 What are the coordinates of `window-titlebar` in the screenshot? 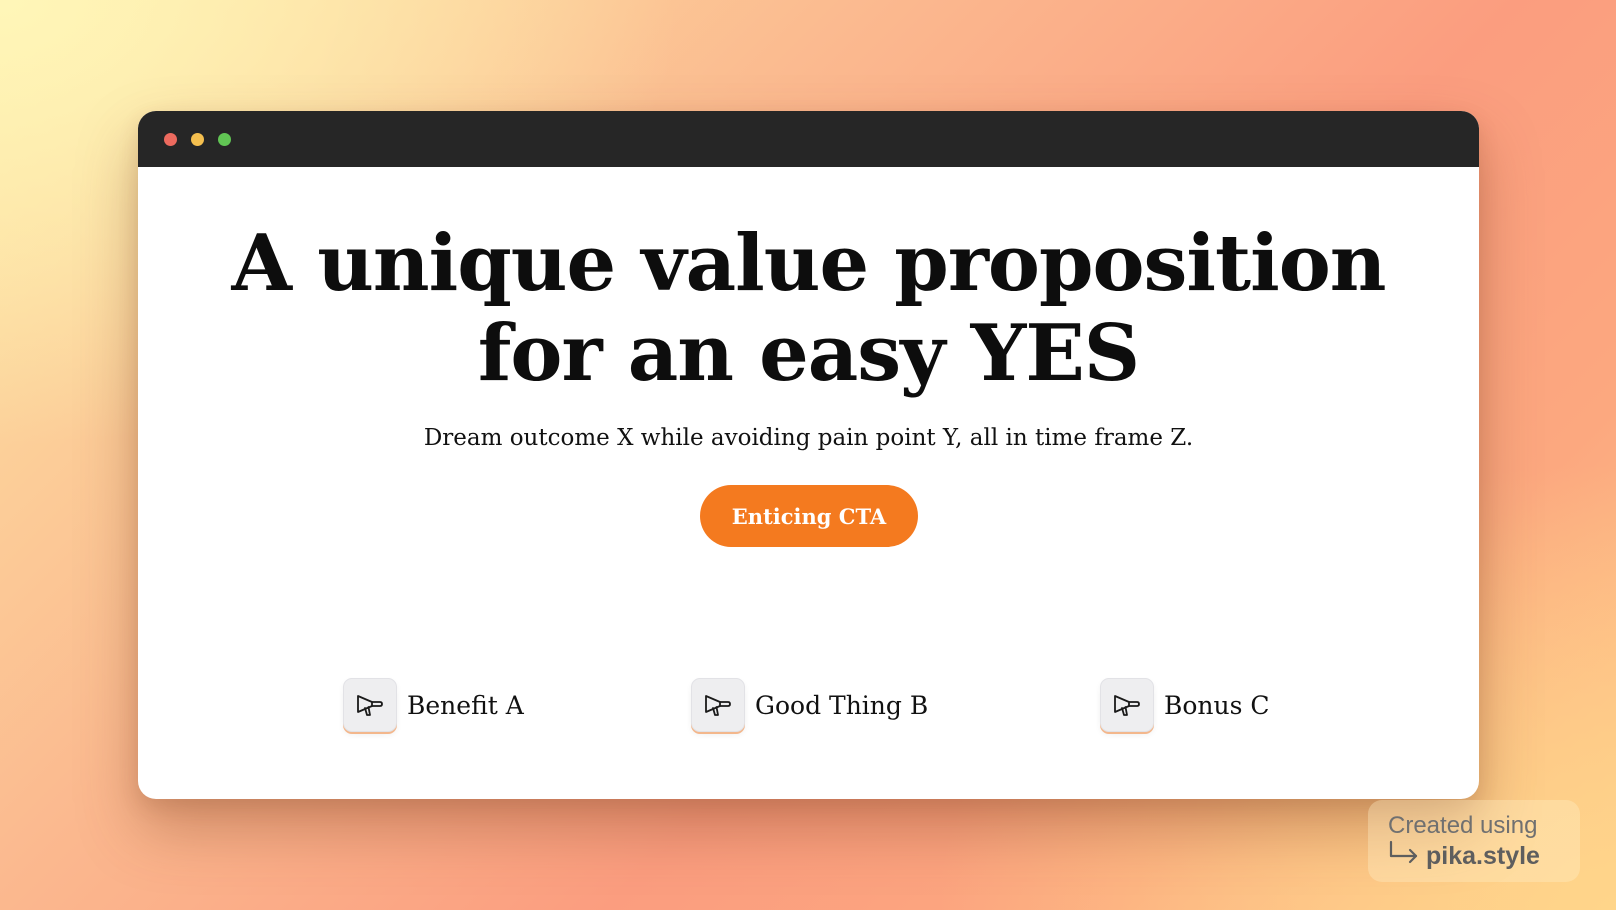 It's located at (808, 139).